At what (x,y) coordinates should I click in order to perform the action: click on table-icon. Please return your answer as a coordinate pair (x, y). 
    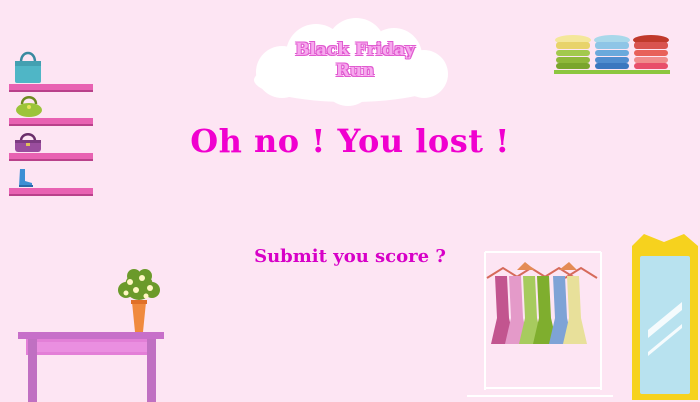
    Looking at the image, I should click on (91, 367).